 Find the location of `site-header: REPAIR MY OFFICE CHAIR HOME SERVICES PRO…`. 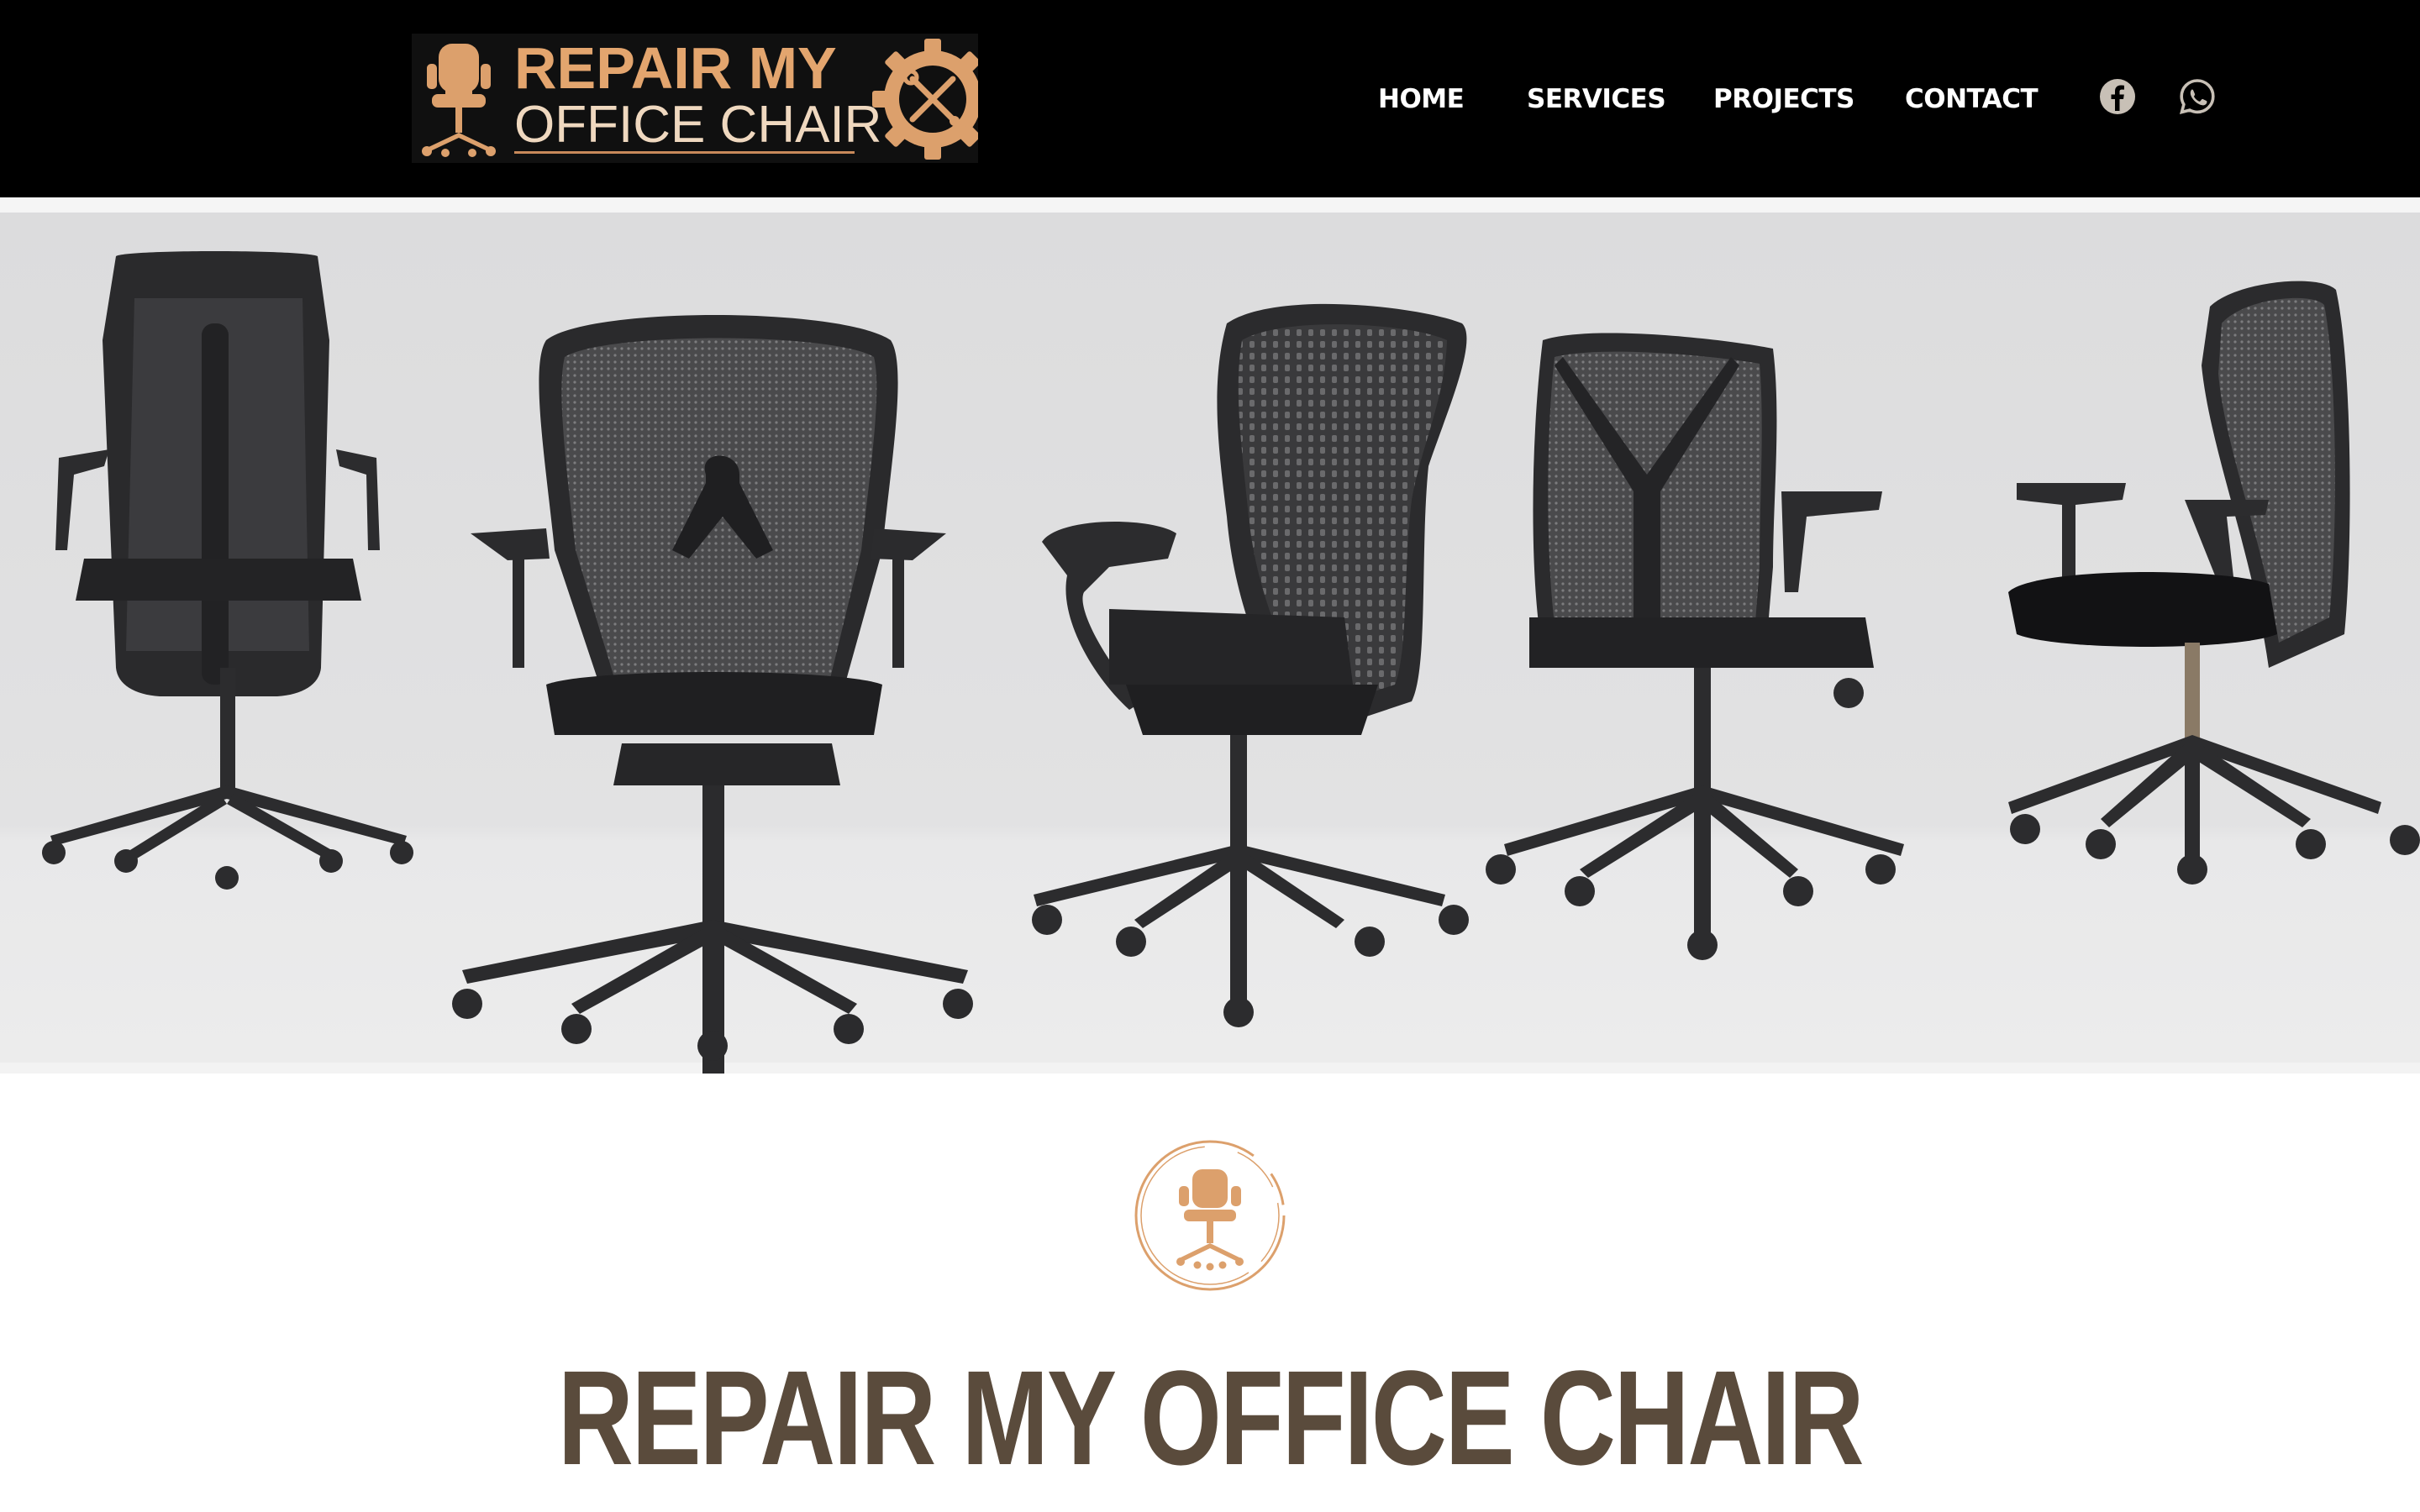

site-header: REPAIR MY OFFICE CHAIR HOME SERVICES PRO… is located at coordinates (1210, 98).